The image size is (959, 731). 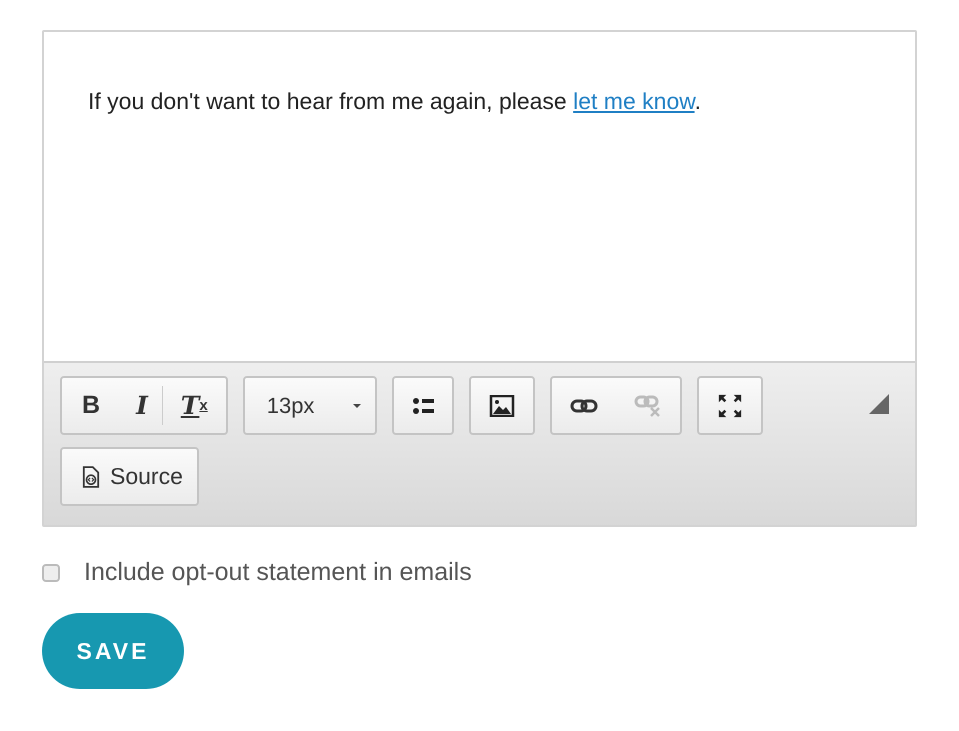 What do you see at coordinates (395, 101) in the screenshot?
I see `message-text: If you don't want to hear from me again, please let me know.` at bounding box center [395, 101].